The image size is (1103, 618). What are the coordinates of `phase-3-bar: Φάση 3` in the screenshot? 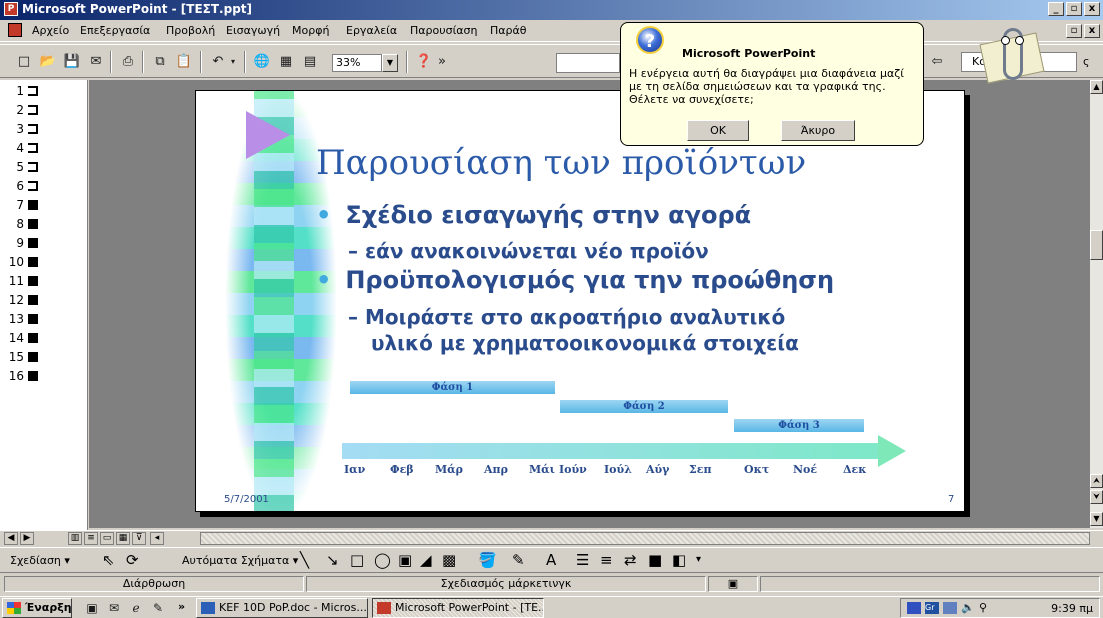 It's located at (799, 425).